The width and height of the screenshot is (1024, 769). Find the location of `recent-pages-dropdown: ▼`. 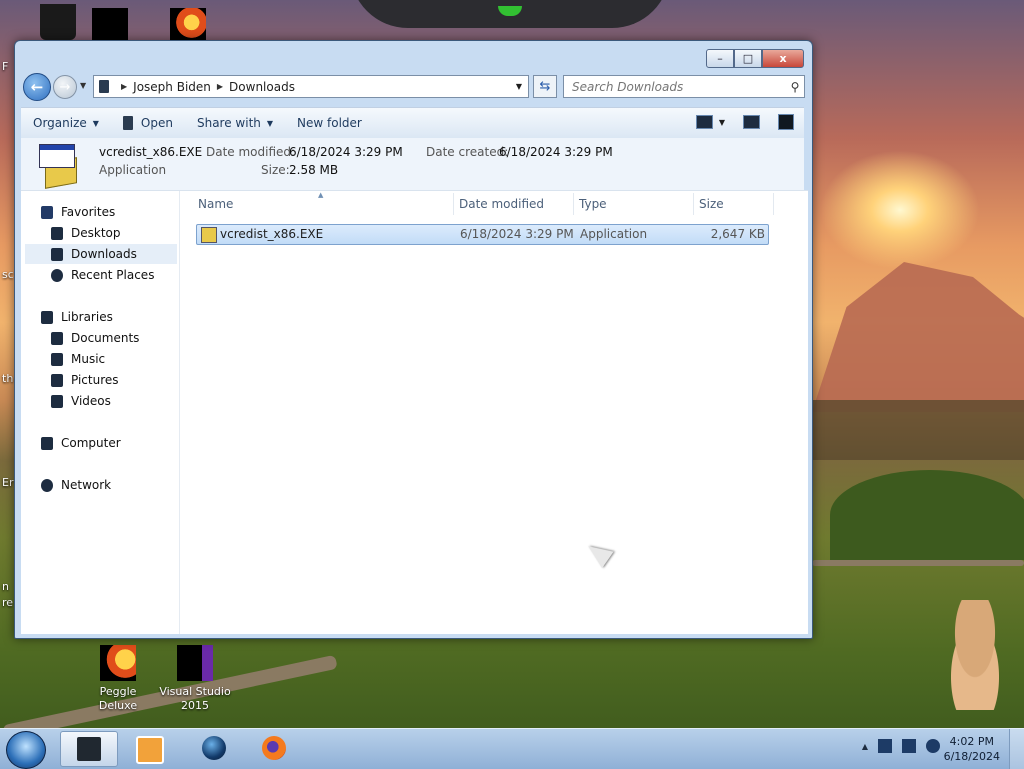

recent-pages-dropdown: ▼ is located at coordinates (83, 85).